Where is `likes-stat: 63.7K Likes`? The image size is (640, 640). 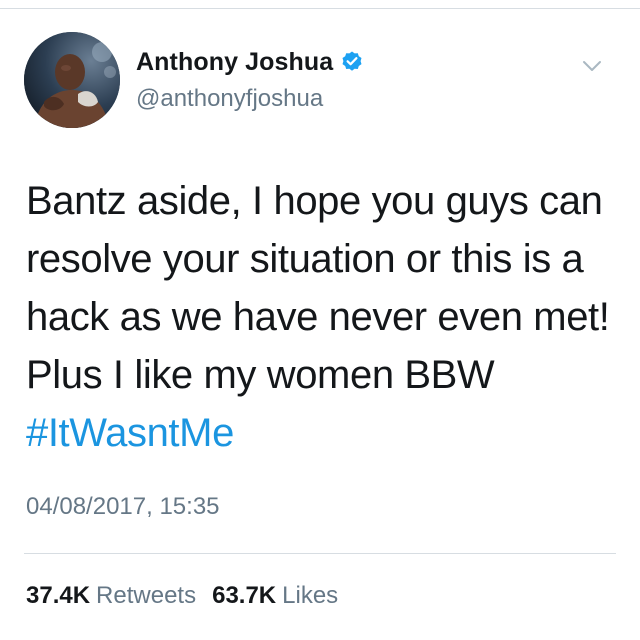 likes-stat: 63.7K Likes is located at coordinates (275, 596).